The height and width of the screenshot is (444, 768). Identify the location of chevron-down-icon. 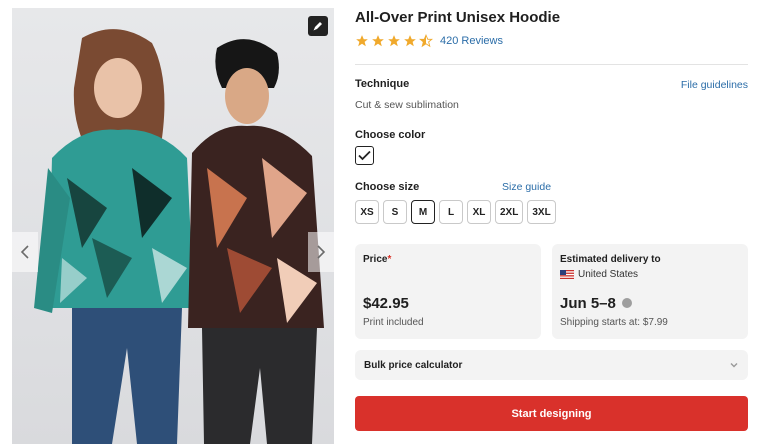
(734, 365).